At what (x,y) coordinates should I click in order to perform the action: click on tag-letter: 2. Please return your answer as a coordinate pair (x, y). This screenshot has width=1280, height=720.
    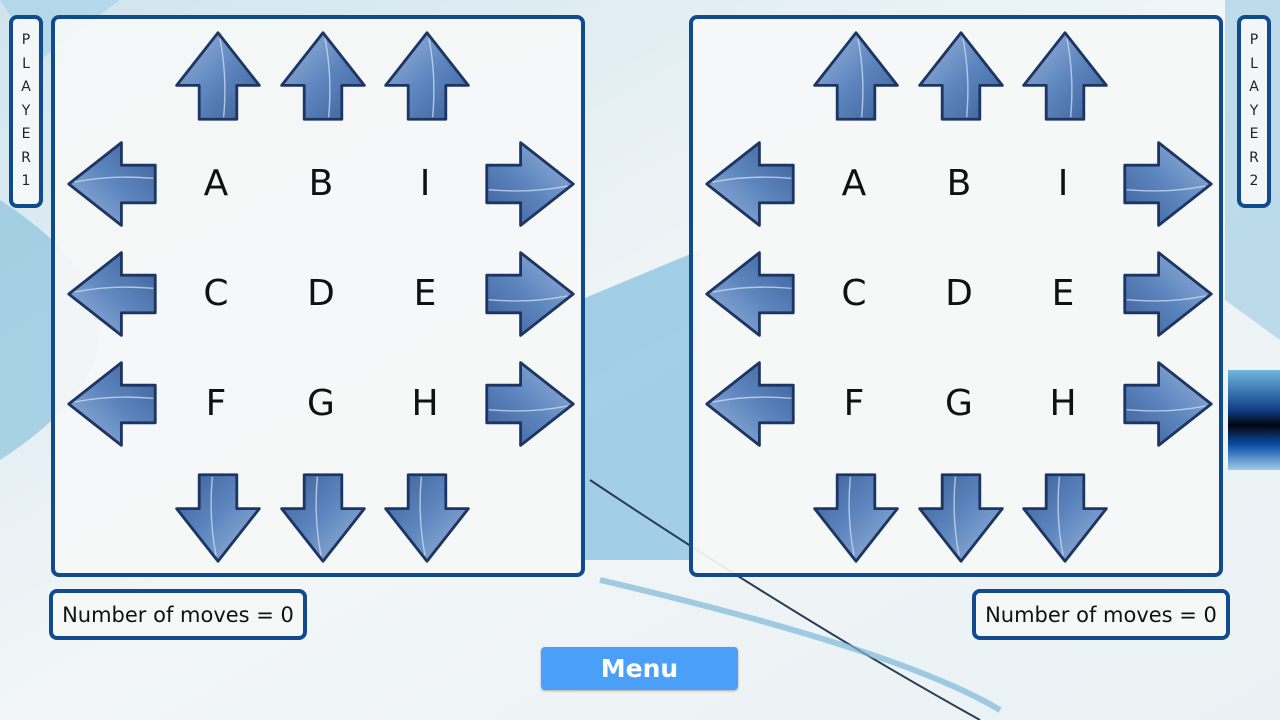
    Looking at the image, I should click on (1254, 181).